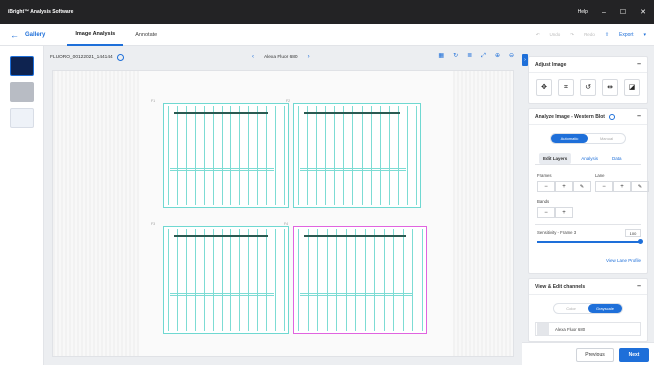 This screenshot has height=365, width=654. I want to click on zoom-out-icon: ⊖, so click(511, 56).